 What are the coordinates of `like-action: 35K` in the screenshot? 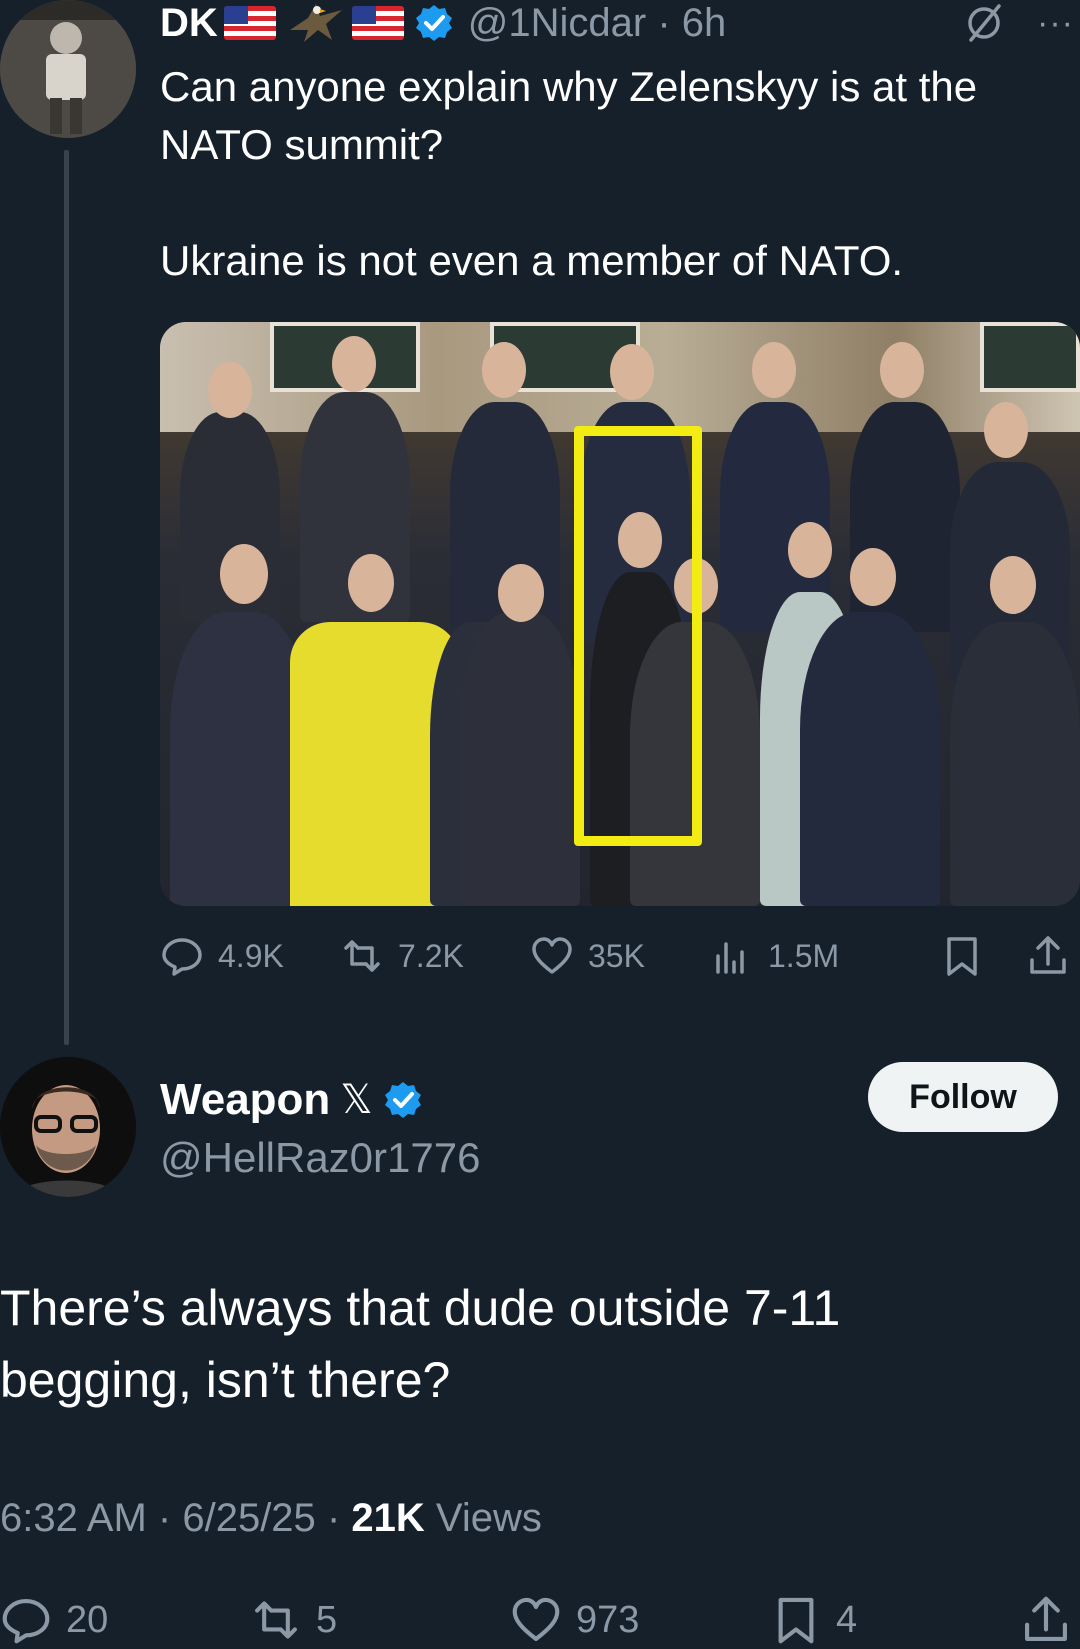 It's located at (587, 956).